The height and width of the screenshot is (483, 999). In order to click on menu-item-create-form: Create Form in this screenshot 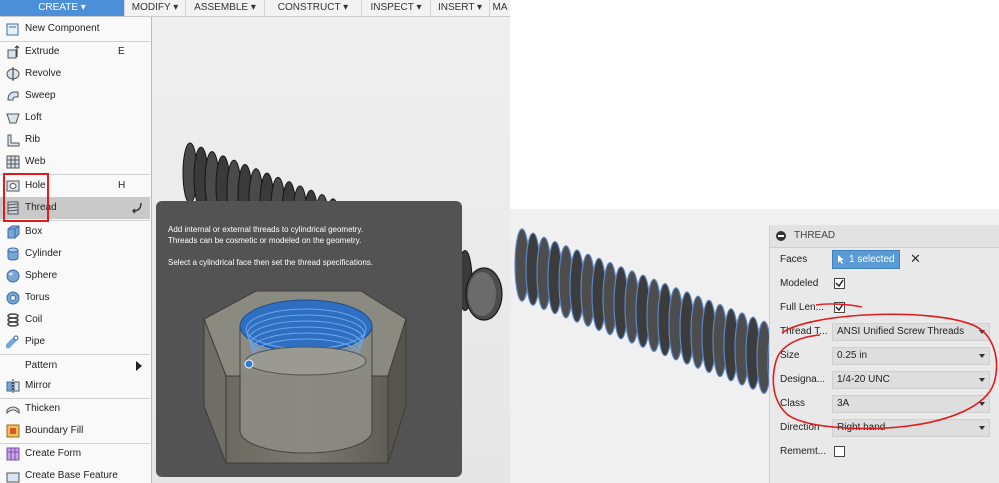, I will do `click(75, 454)`.